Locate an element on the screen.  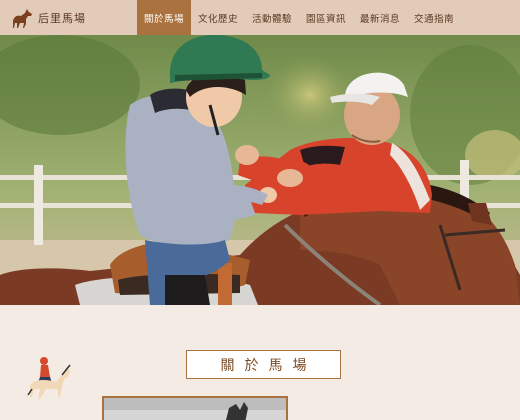
nav-menu: 關於馬場 文化歷史 活動體驗 園區資訊 最新消息 交通指南 is located at coordinates (299, 17).